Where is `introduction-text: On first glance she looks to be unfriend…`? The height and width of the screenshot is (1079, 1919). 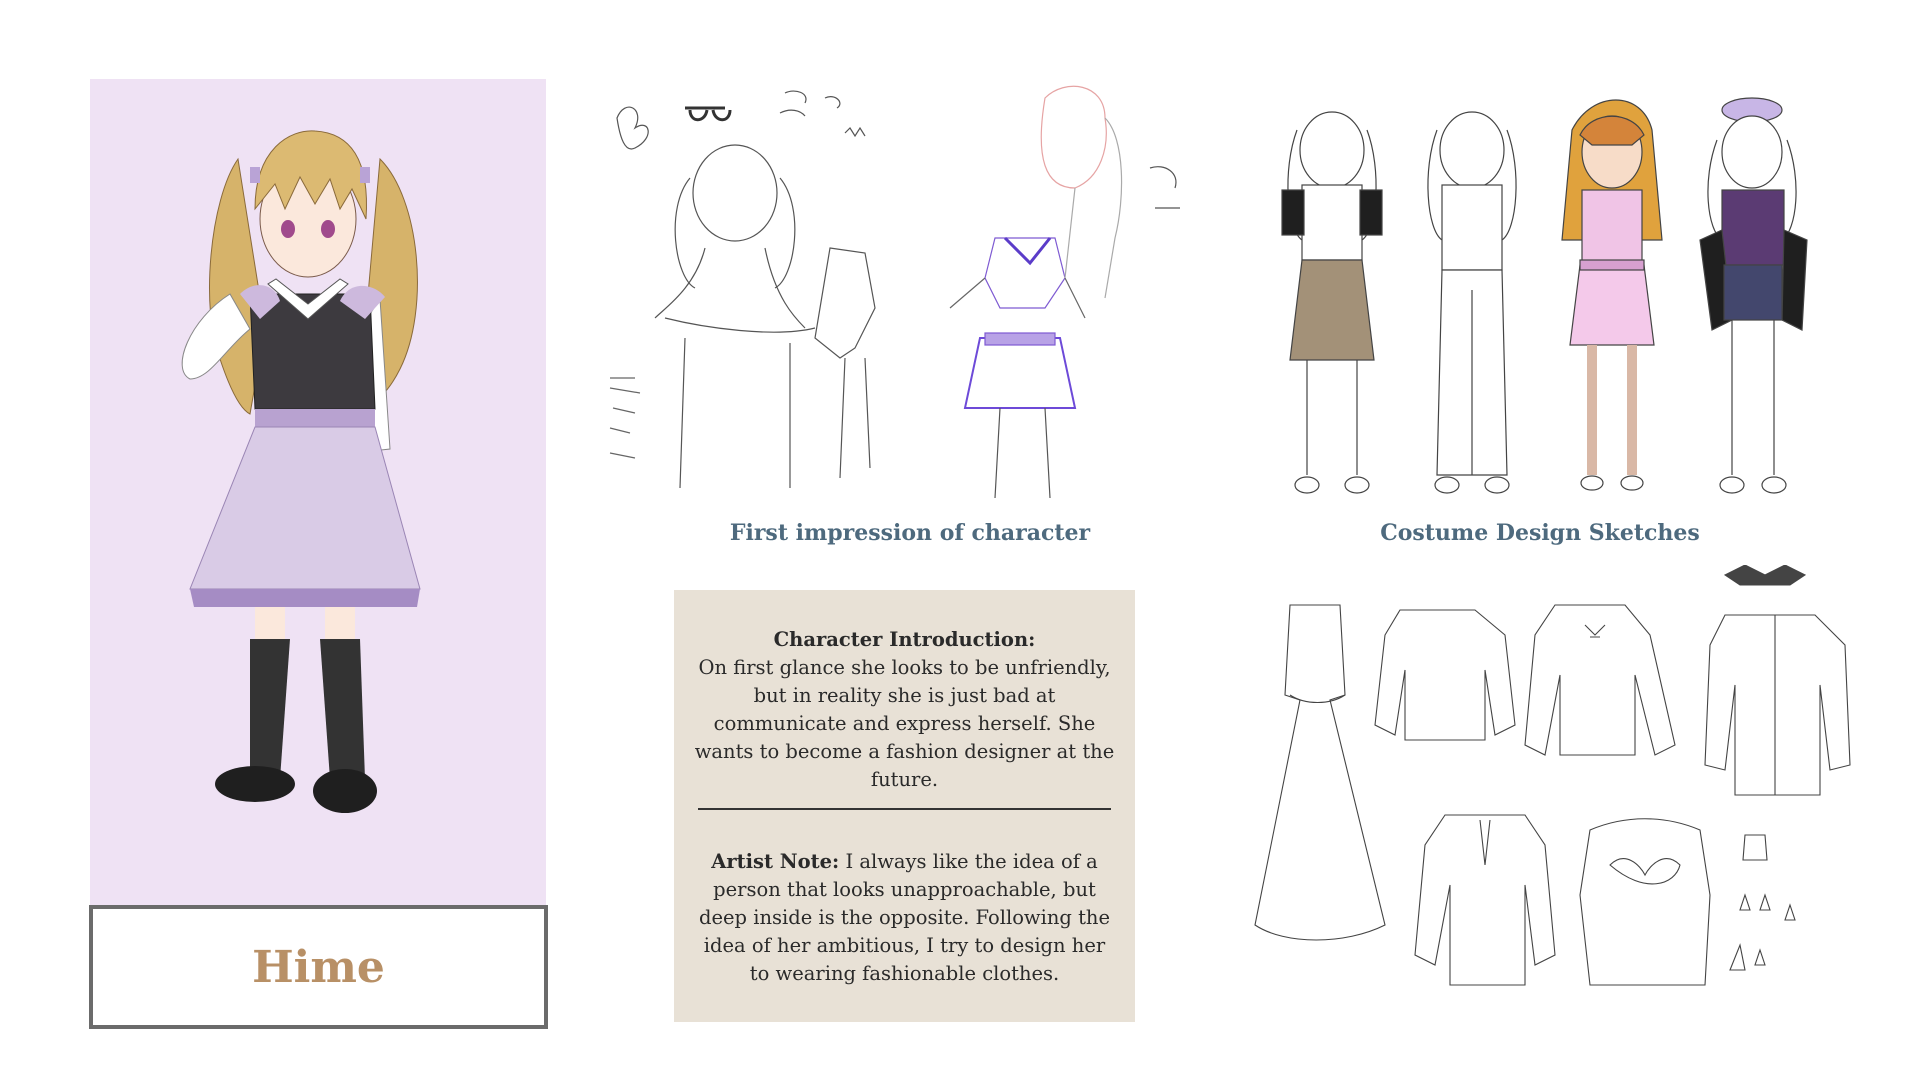
introduction-text: On first glance she looks to be unfriend… is located at coordinates (904, 723).